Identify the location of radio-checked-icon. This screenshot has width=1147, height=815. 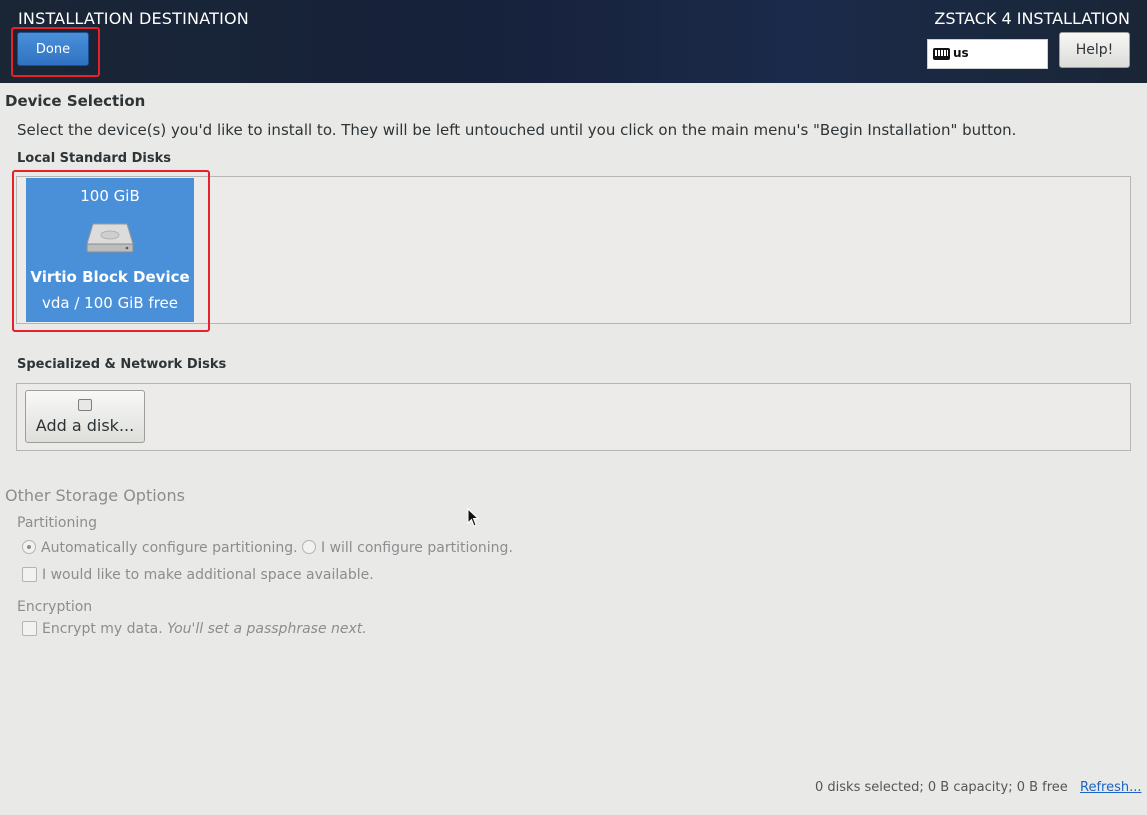
(29, 547).